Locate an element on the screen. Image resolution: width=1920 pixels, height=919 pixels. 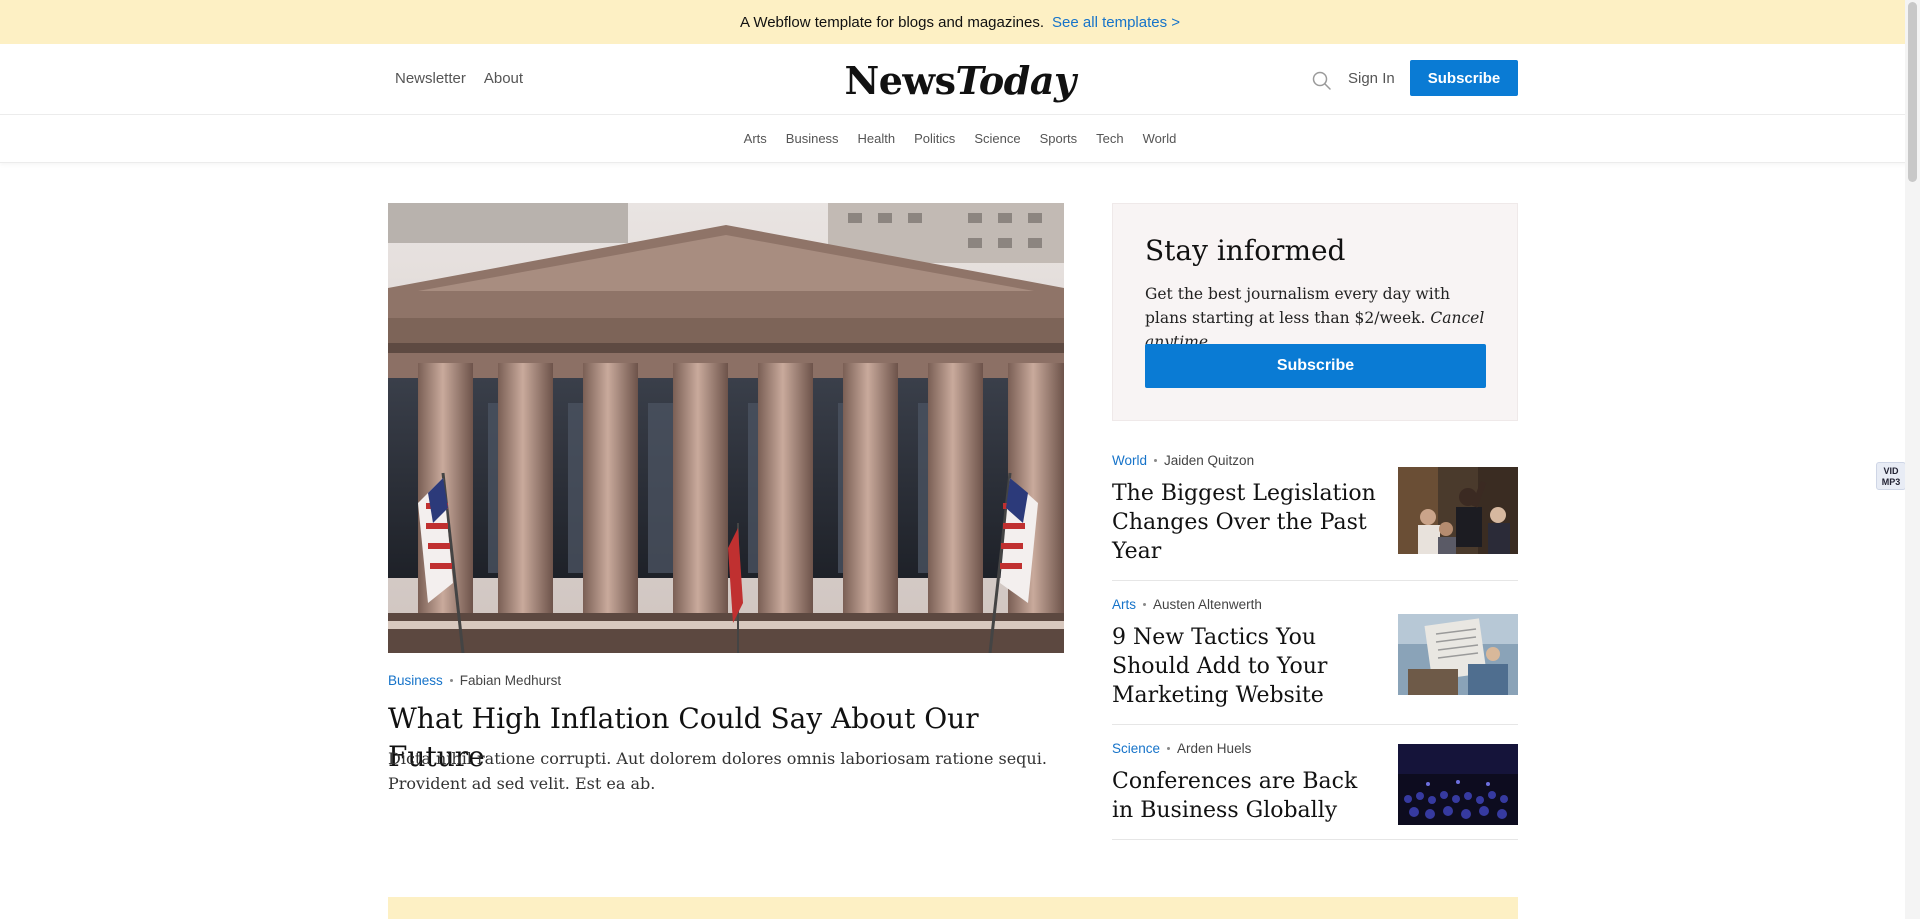
category-link-science: Science is located at coordinates (997, 138).